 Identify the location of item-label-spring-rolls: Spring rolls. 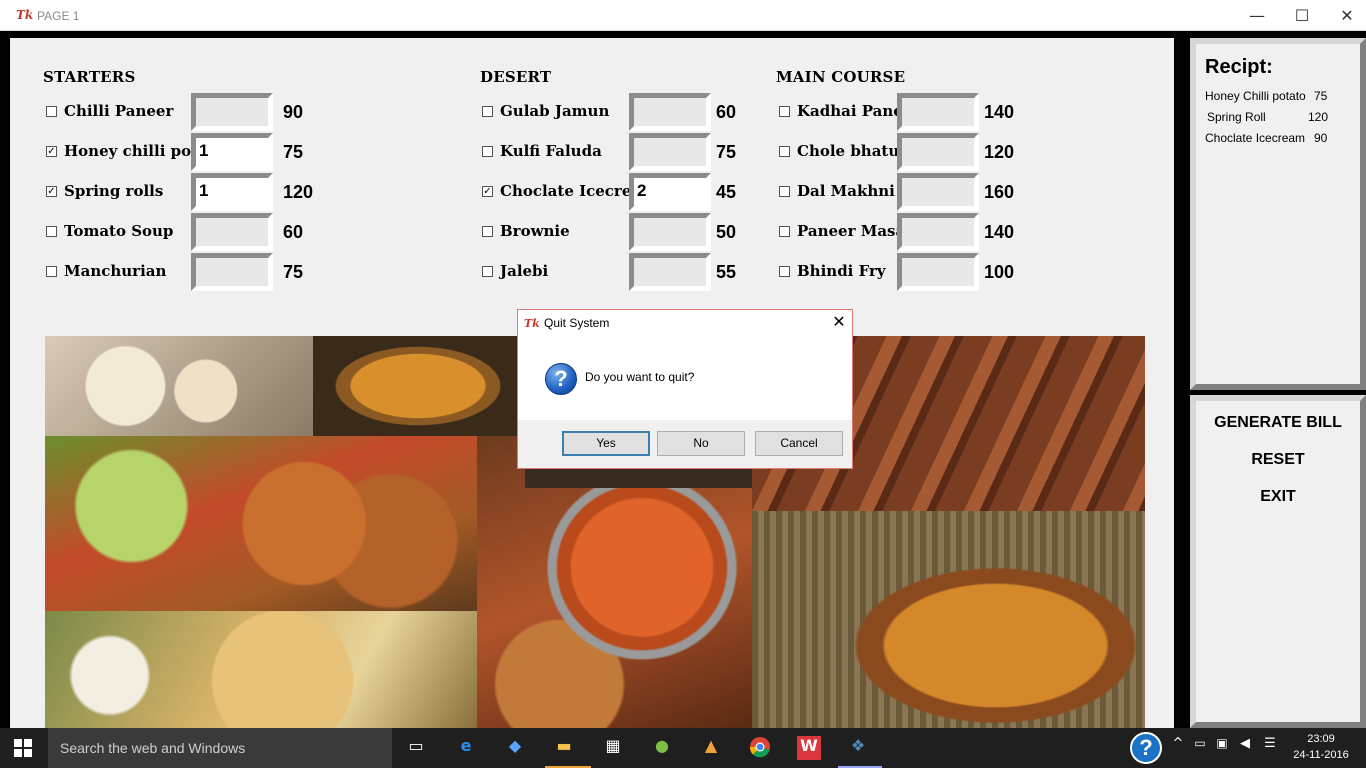
(114, 191).